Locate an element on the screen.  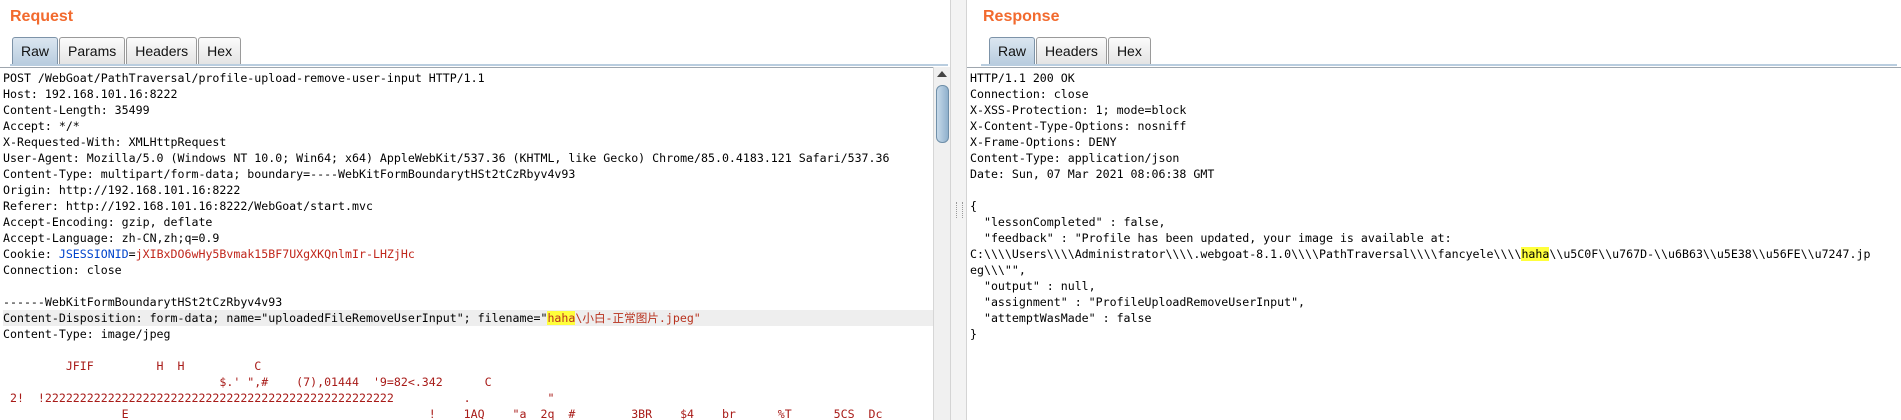
header-content-type: Content-Type: application/json is located at coordinates (1075, 158).